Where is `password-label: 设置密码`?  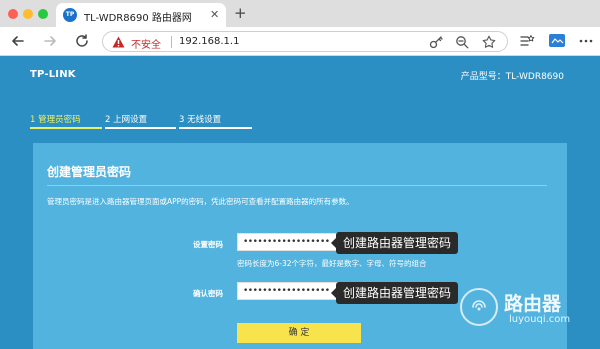
password-label: 设置密码 is located at coordinates (208, 244).